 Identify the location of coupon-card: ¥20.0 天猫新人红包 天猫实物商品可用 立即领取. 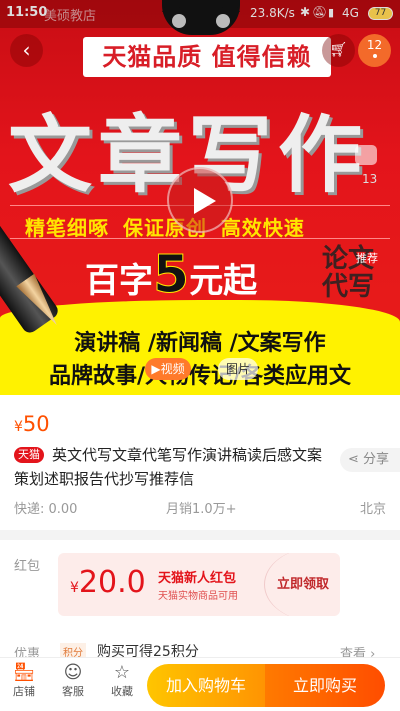
(199, 584).